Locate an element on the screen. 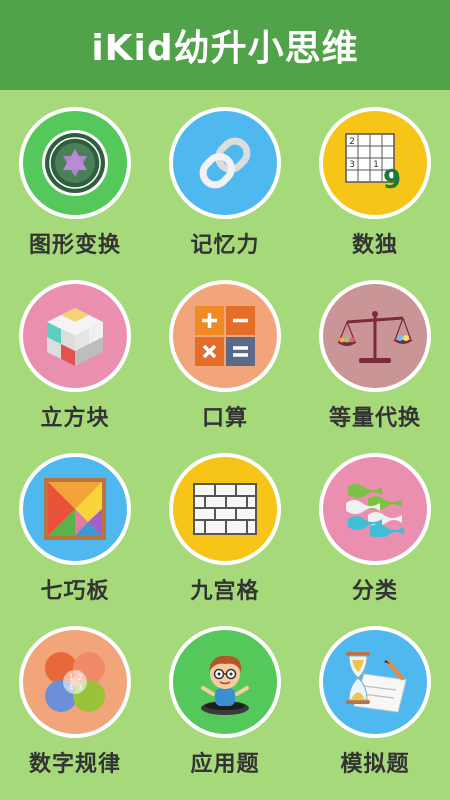 The height and width of the screenshot is (800, 450). tile-tangram: 七巧板 is located at coordinates (75, 539).